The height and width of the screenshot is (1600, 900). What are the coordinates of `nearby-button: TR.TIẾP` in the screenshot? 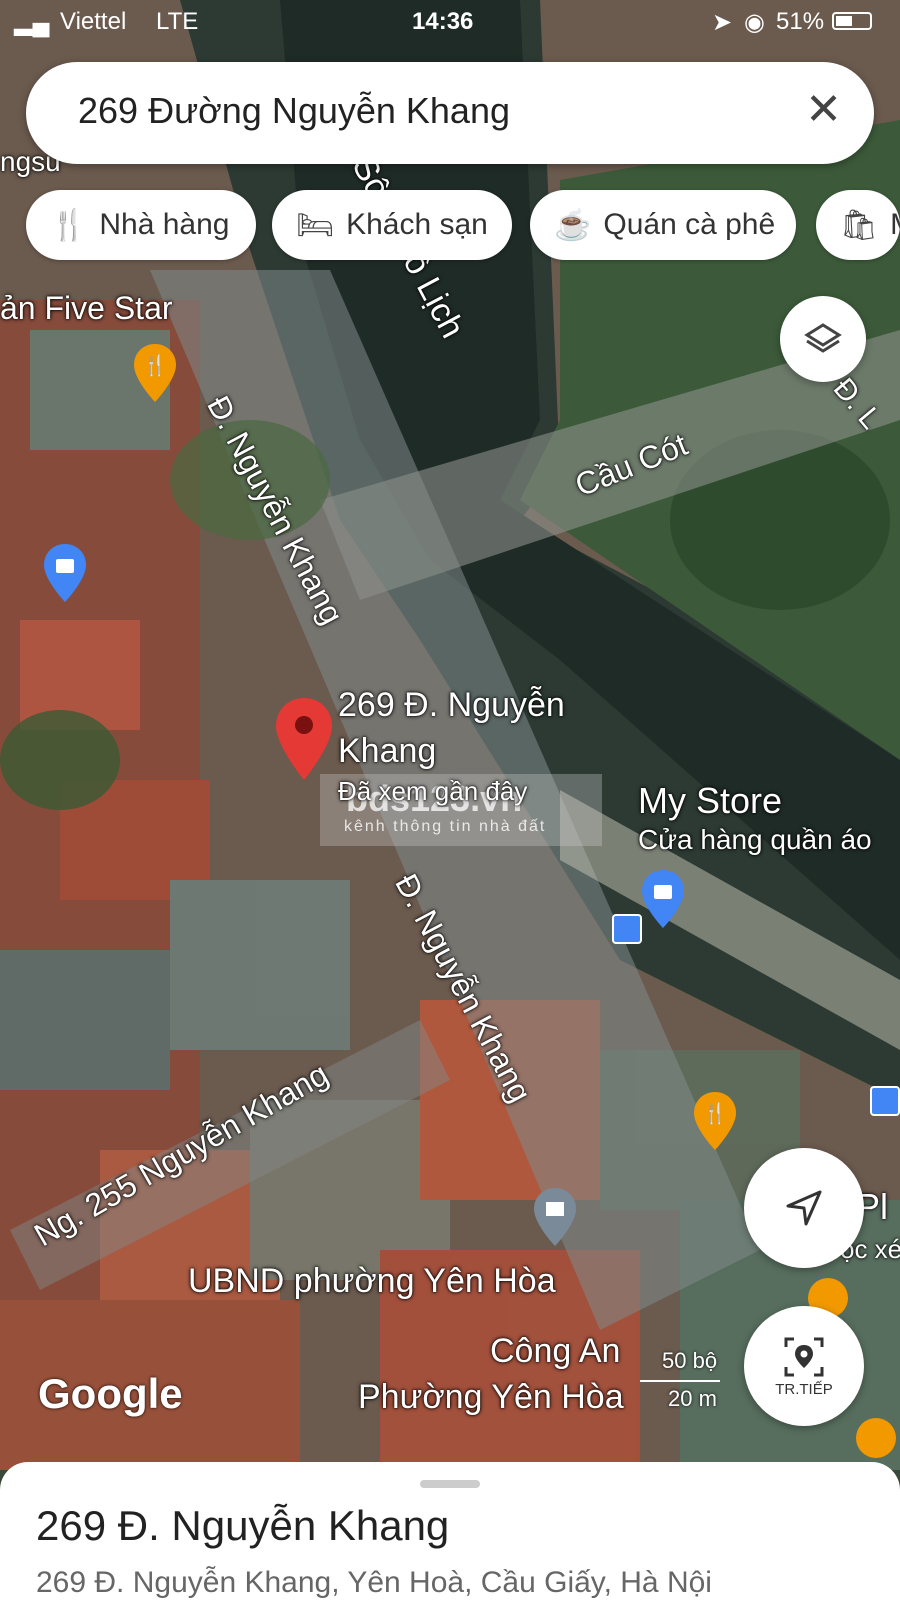 It's located at (804, 1366).